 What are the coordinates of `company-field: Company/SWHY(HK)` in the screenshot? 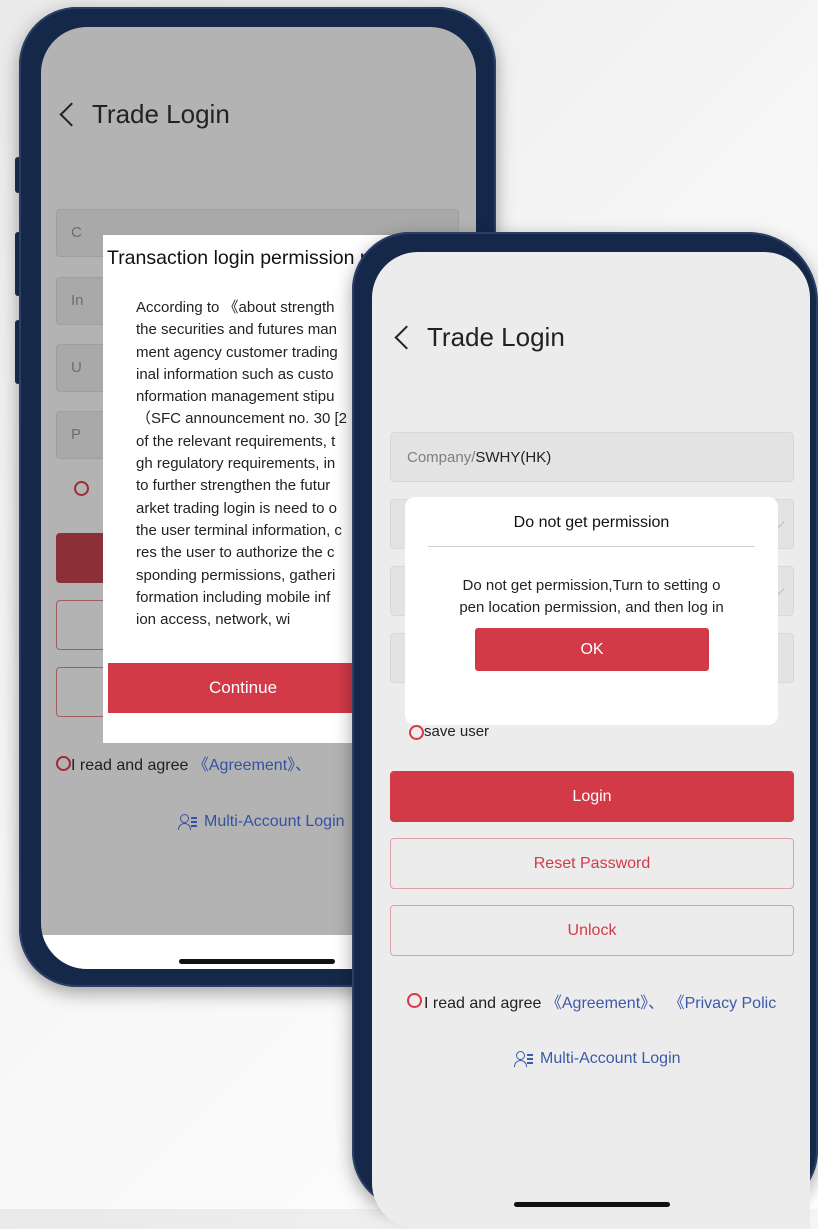 It's located at (592, 457).